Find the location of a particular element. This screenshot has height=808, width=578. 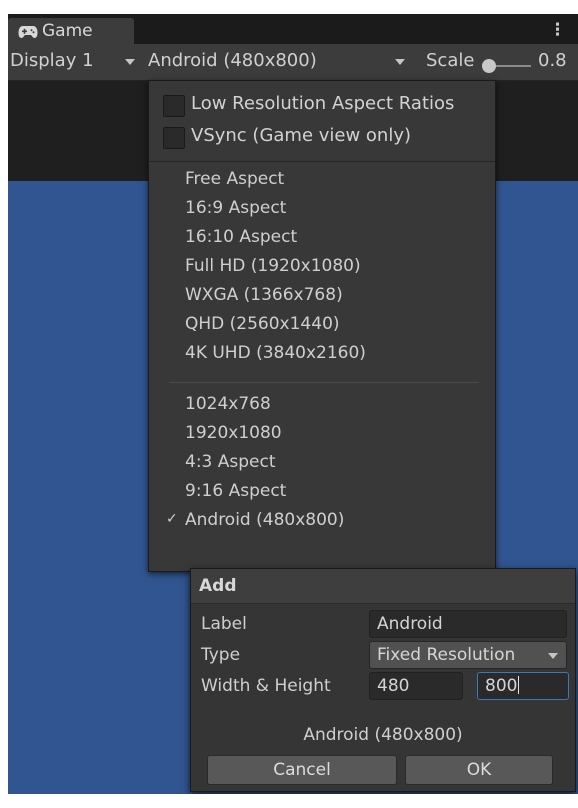

menu-item-4k-uhd: 4K UHD (3840x2160) is located at coordinates (275, 353).